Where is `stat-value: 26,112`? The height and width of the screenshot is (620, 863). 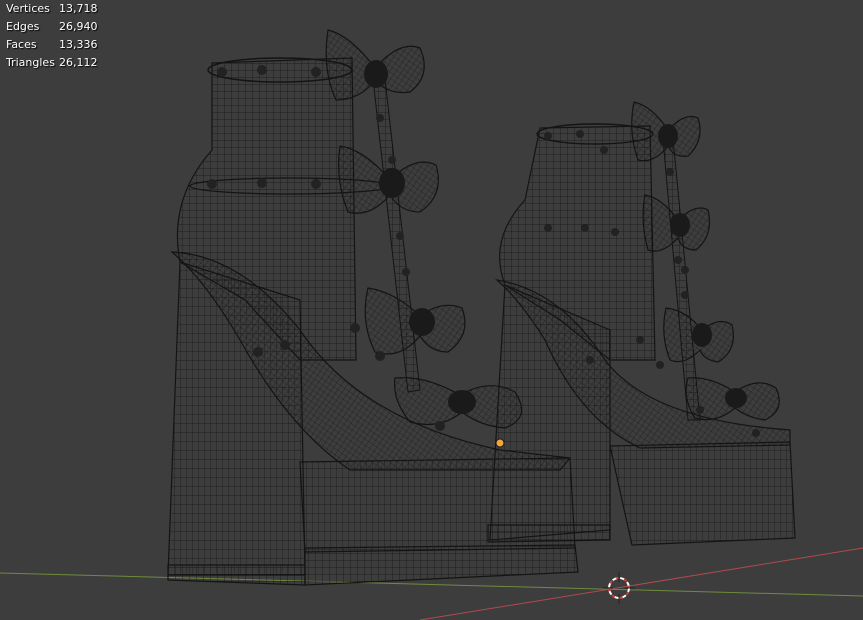
stat-value: 26,112 is located at coordinates (78, 62).